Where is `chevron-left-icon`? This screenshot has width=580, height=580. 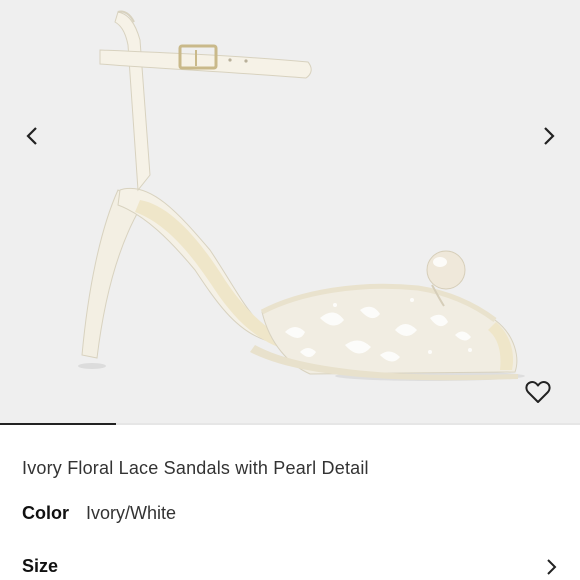
chevron-left-icon is located at coordinates (31, 136).